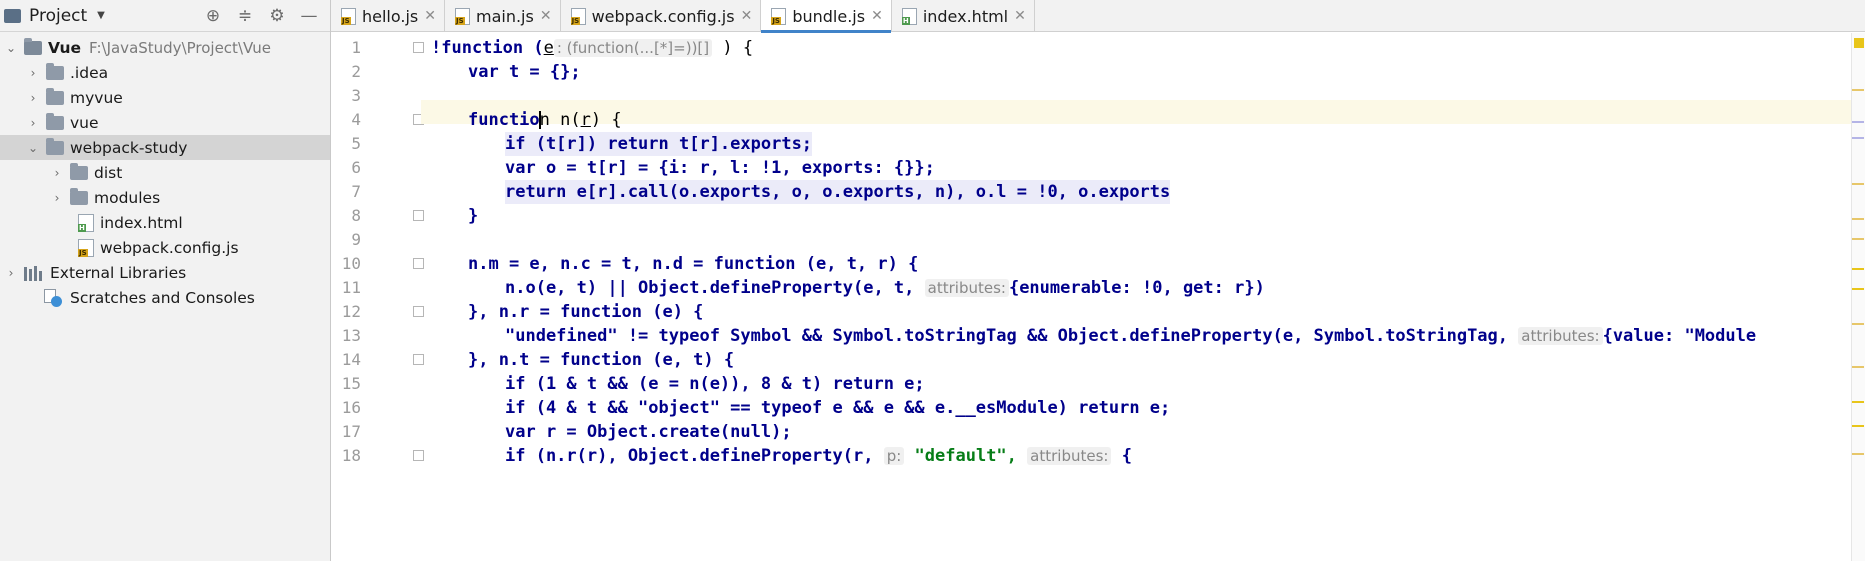  What do you see at coordinates (356, 95) in the screenshot?
I see `line-number: 3` at bounding box center [356, 95].